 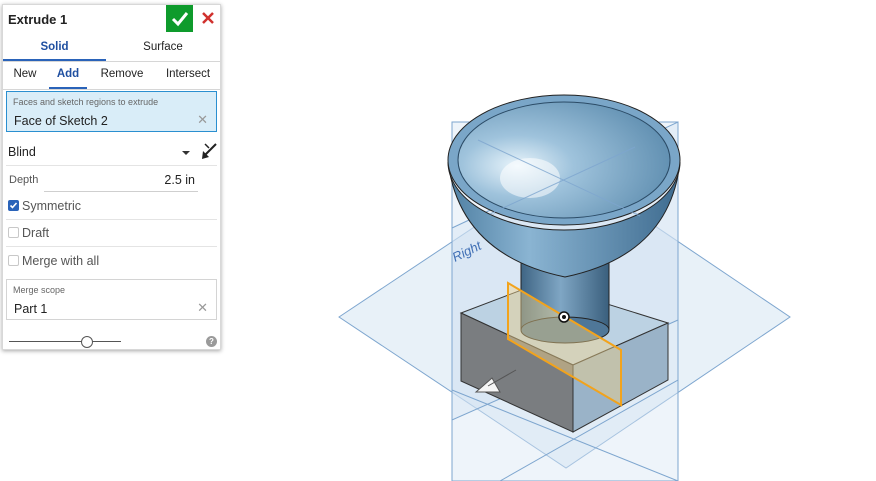 I want to click on close-icon, so click(x=208, y=18).